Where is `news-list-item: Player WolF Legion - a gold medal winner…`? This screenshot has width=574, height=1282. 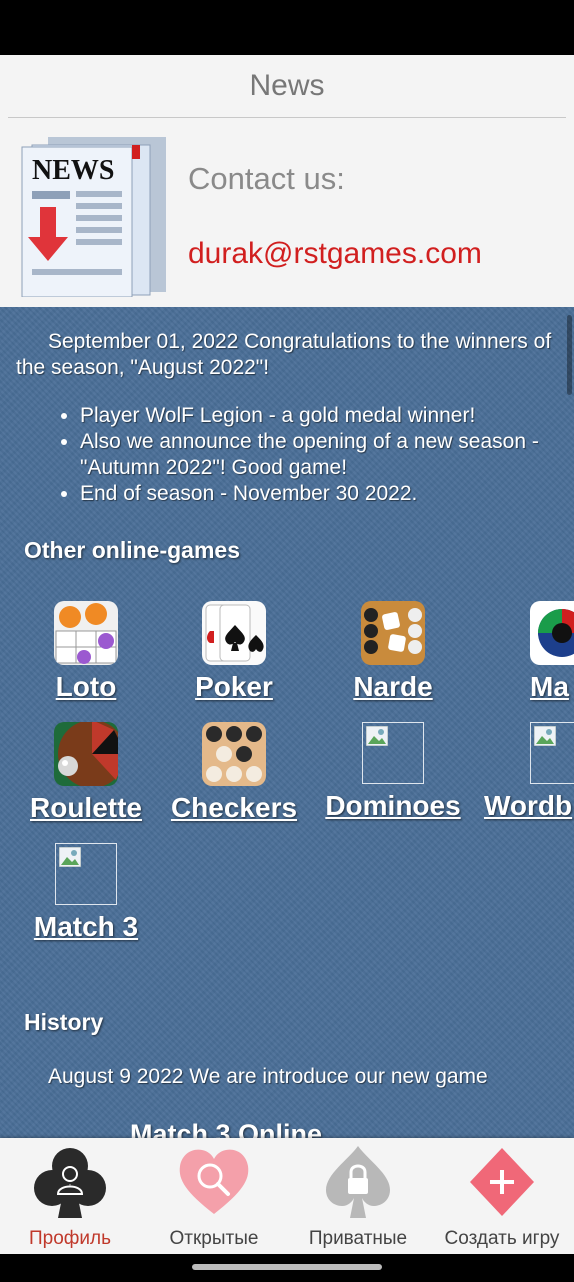
news-list-item: Player WolF Legion - a gold medal winner… is located at coordinates (327, 416).